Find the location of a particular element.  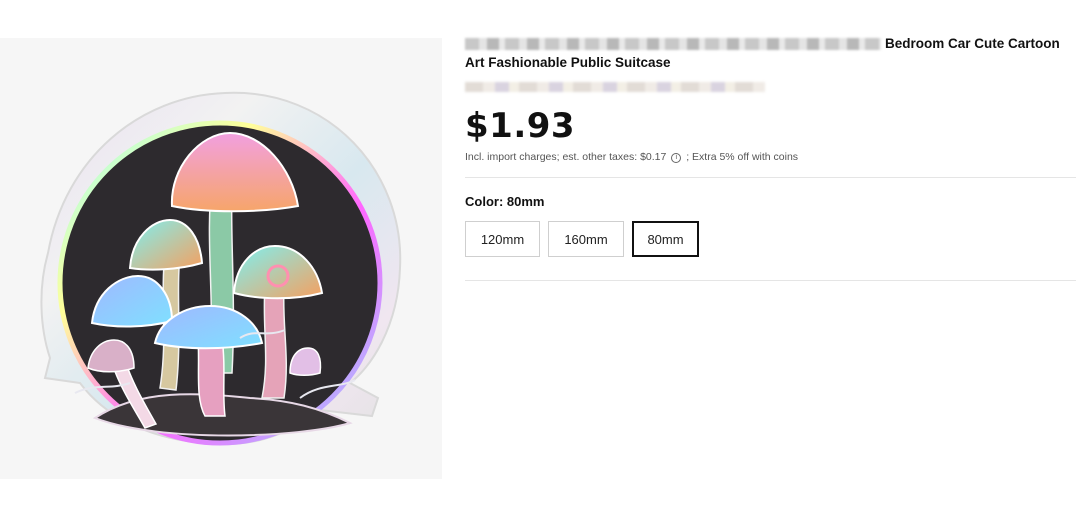

variant-options: 120mm 160mm 80mm is located at coordinates (770, 239).